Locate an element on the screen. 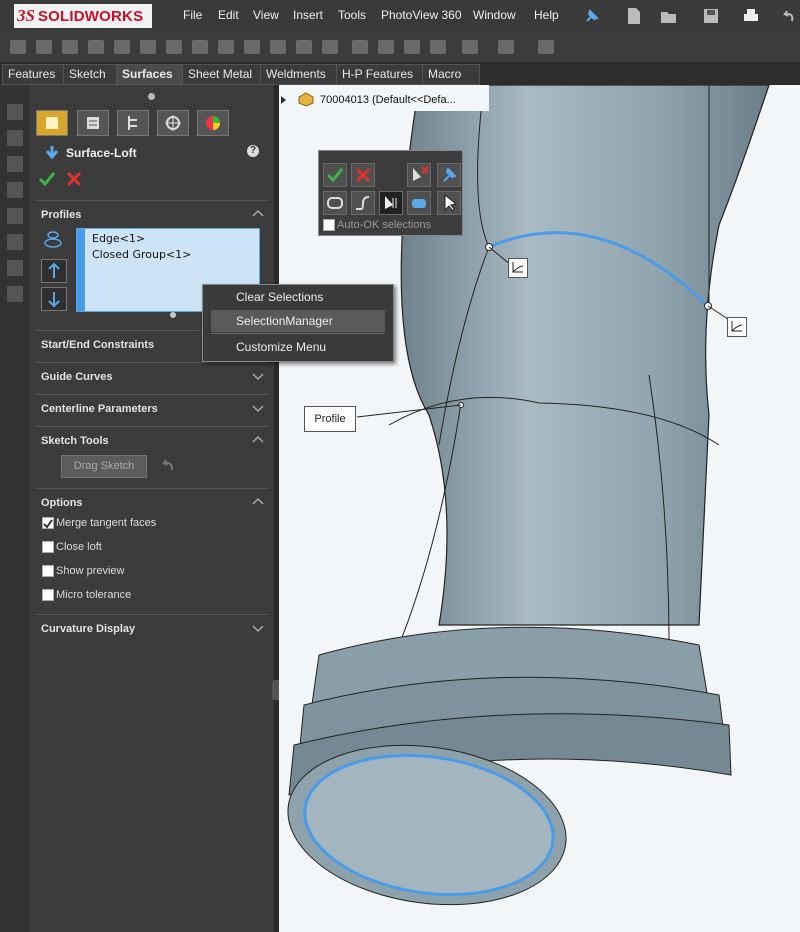 The height and width of the screenshot is (932, 800). tab-macro: Macro is located at coordinates (451, 74).